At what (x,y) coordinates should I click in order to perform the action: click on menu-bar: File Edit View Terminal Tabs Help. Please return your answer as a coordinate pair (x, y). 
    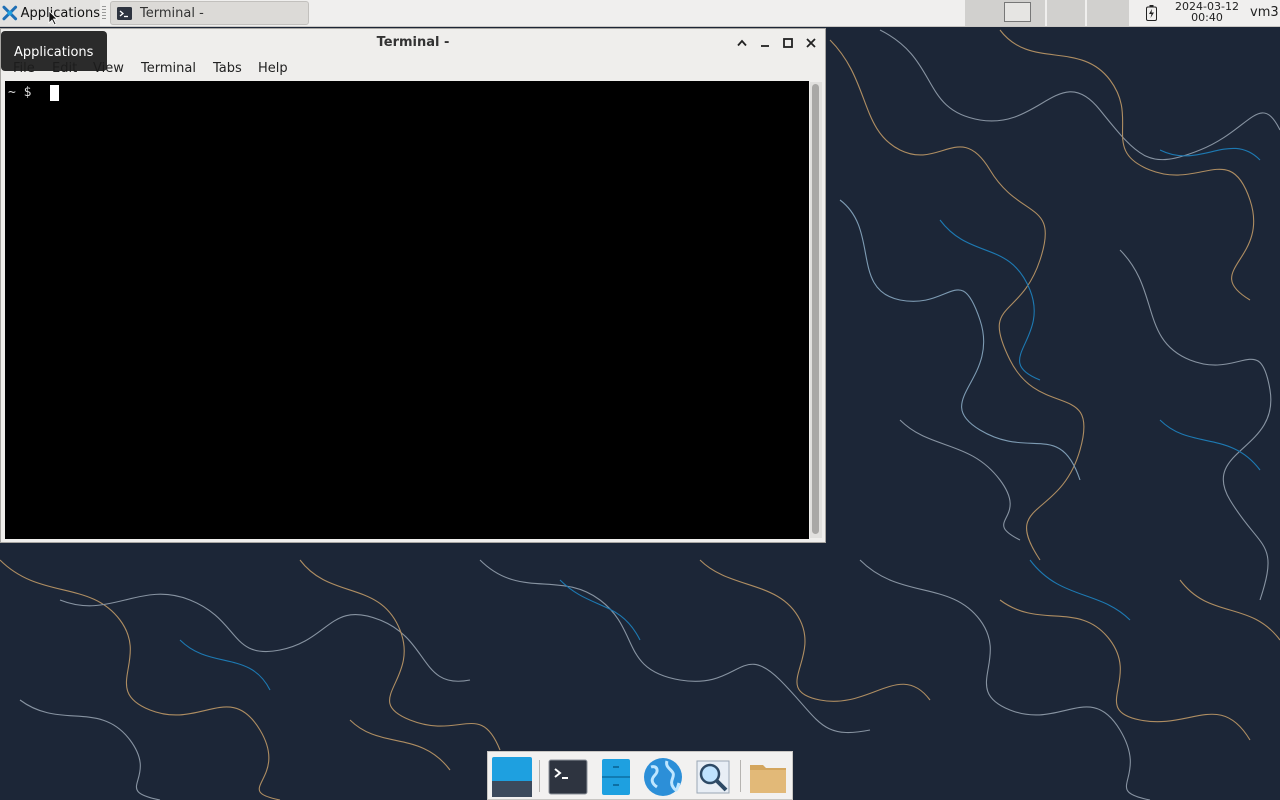
    Looking at the image, I should click on (413, 70).